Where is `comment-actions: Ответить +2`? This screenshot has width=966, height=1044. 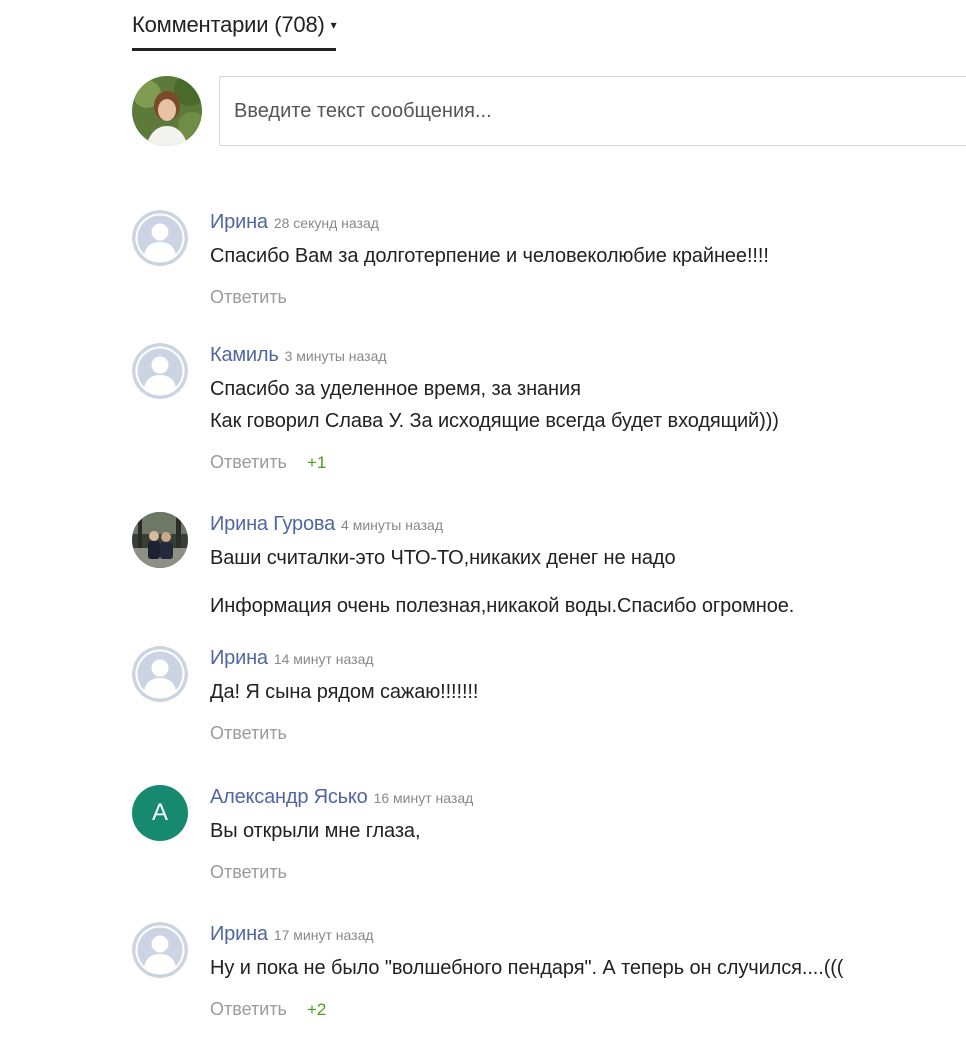
comment-actions: Ответить +2 is located at coordinates (588, 1009).